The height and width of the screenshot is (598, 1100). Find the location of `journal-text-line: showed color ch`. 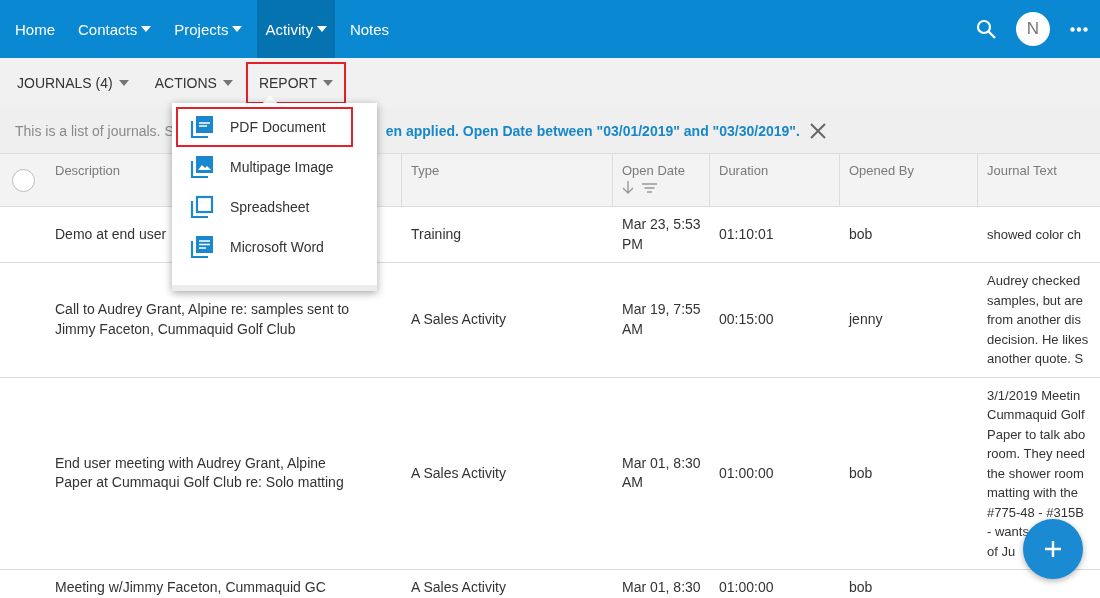

journal-text-line: showed color ch is located at coordinates (1034, 234).